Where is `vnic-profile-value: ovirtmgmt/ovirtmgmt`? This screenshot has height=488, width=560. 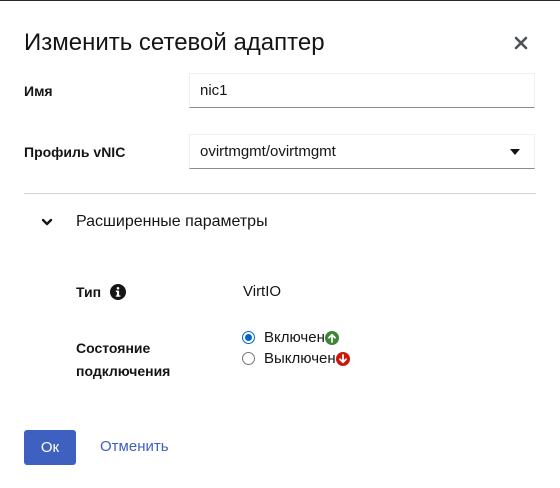 vnic-profile-value: ovirtmgmt/ovirtmgmt is located at coordinates (268, 151).